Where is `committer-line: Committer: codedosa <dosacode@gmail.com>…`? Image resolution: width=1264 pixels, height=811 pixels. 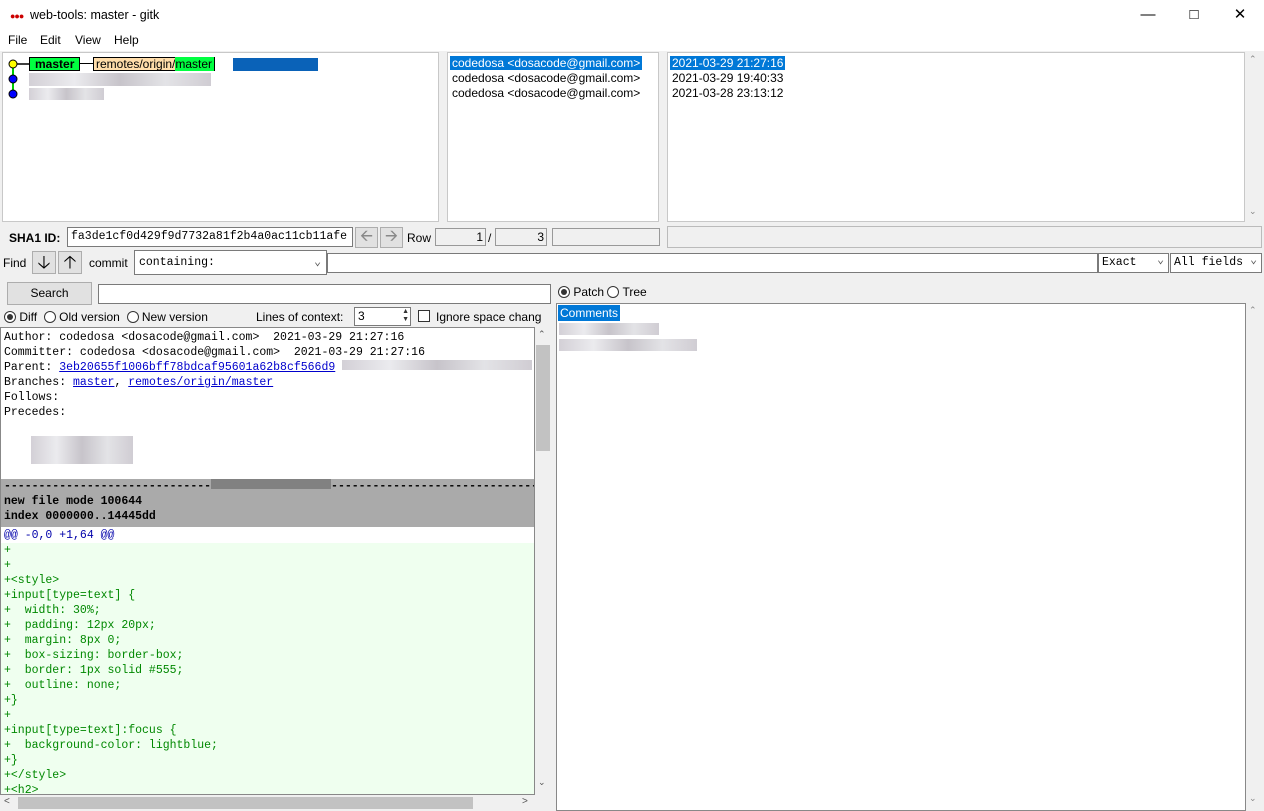
committer-line: Committer: codedosa <dosacode@gmail.com>… is located at coordinates (214, 352).